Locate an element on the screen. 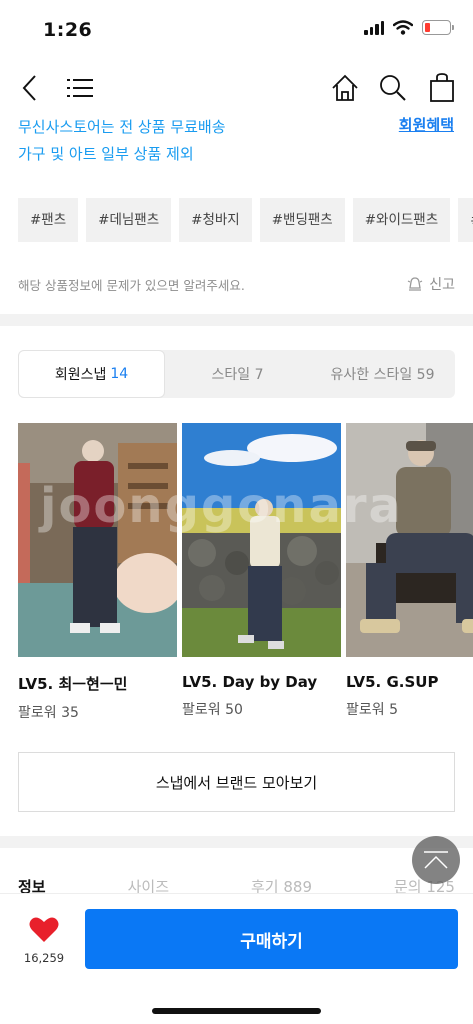 This screenshot has height=1024, width=473. tab-label: 스타일 7 is located at coordinates (237, 375).